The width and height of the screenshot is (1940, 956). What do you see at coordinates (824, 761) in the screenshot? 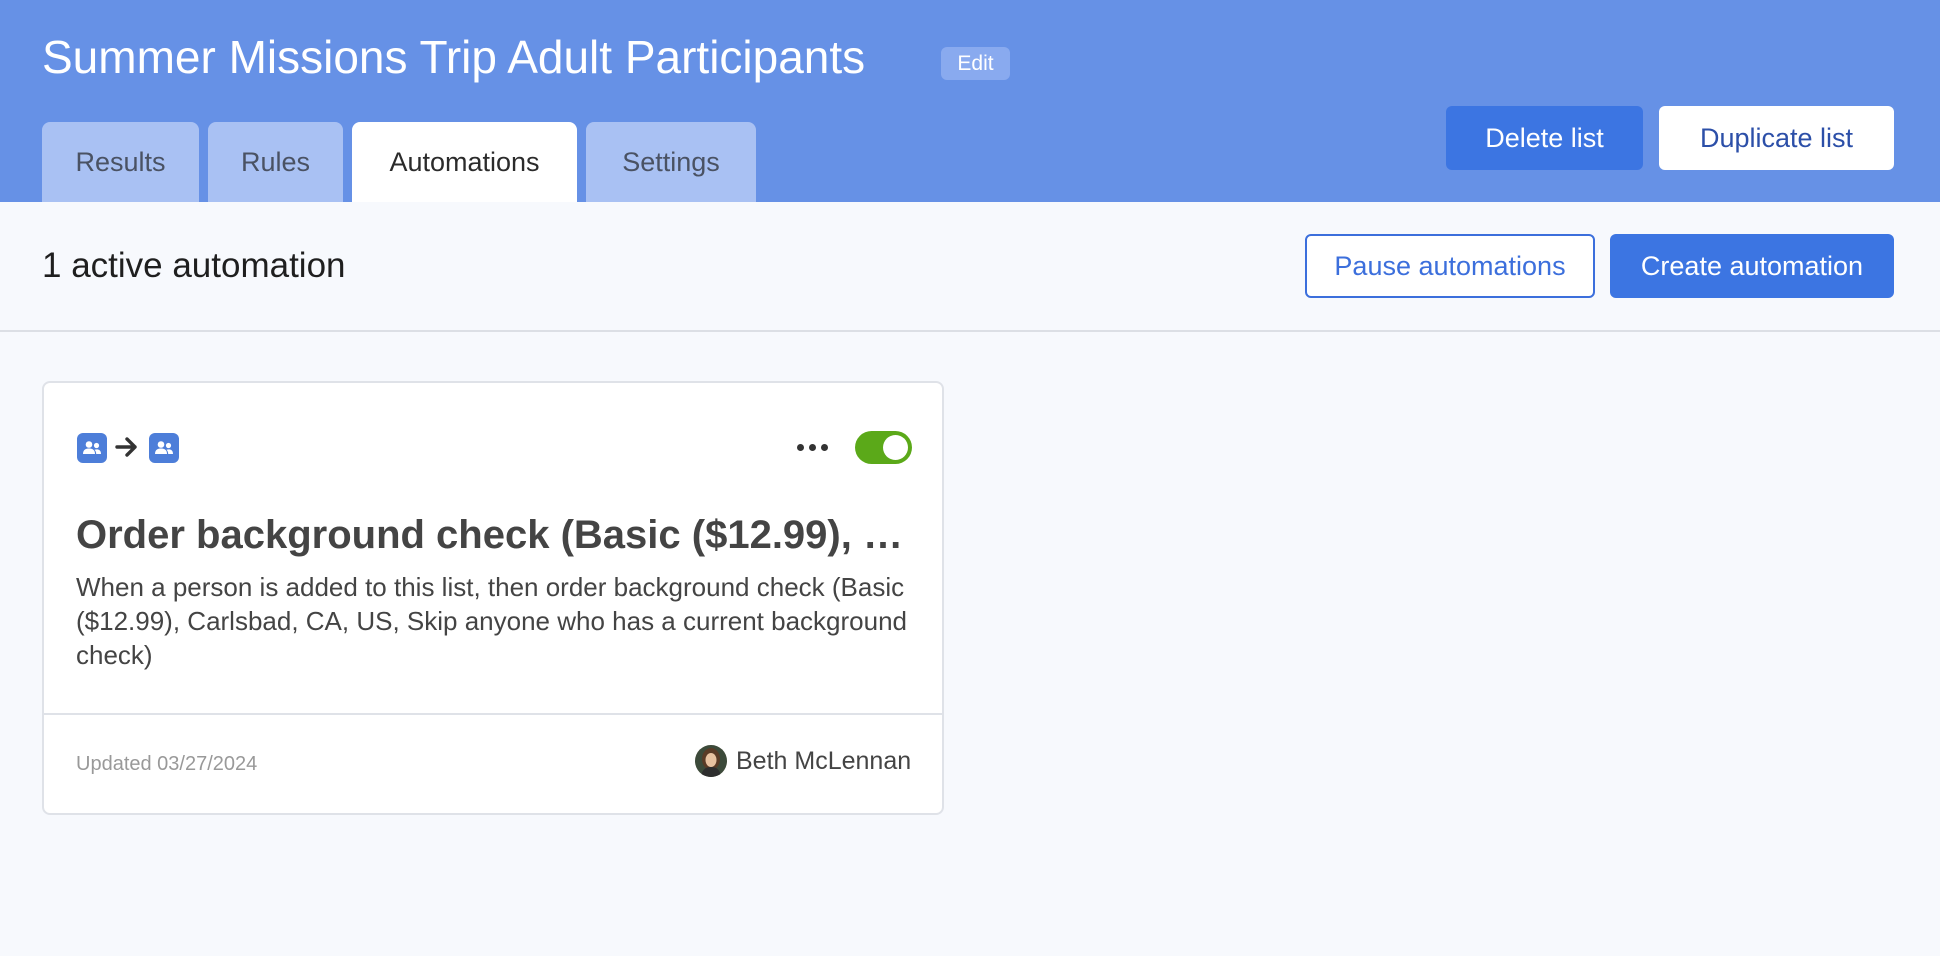
I see `owner-name: Beth McLennan` at bounding box center [824, 761].